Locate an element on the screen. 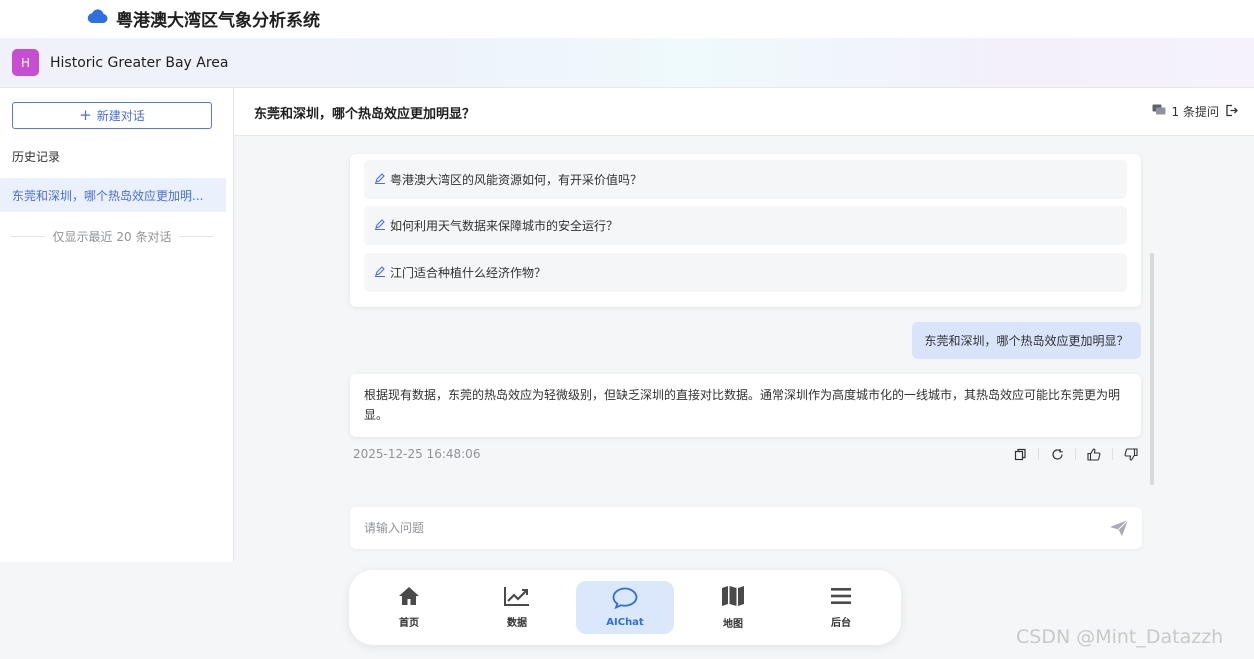  conversation-meta: 1 条提问 is located at coordinates (1195, 111).